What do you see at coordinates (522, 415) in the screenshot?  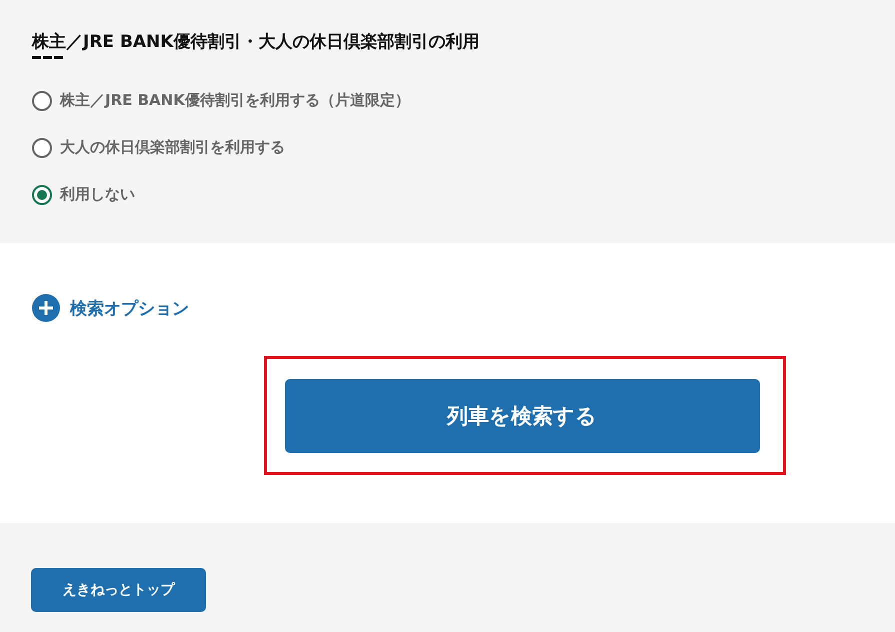 I see `search-trains-button: 列車を検索する` at bounding box center [522, 415].